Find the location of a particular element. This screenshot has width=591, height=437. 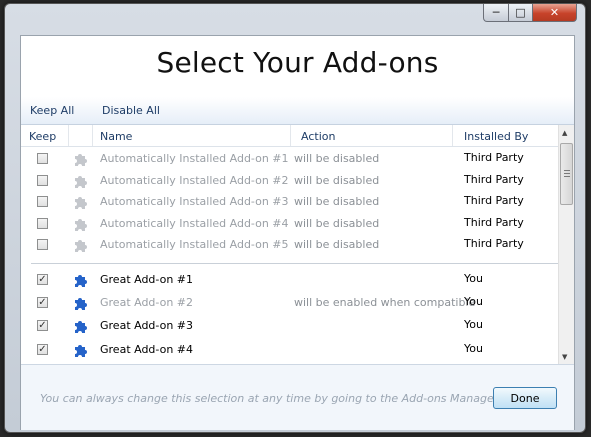

scroll-down-arrow-icon: ▼ is located at coordinates (564, 357).